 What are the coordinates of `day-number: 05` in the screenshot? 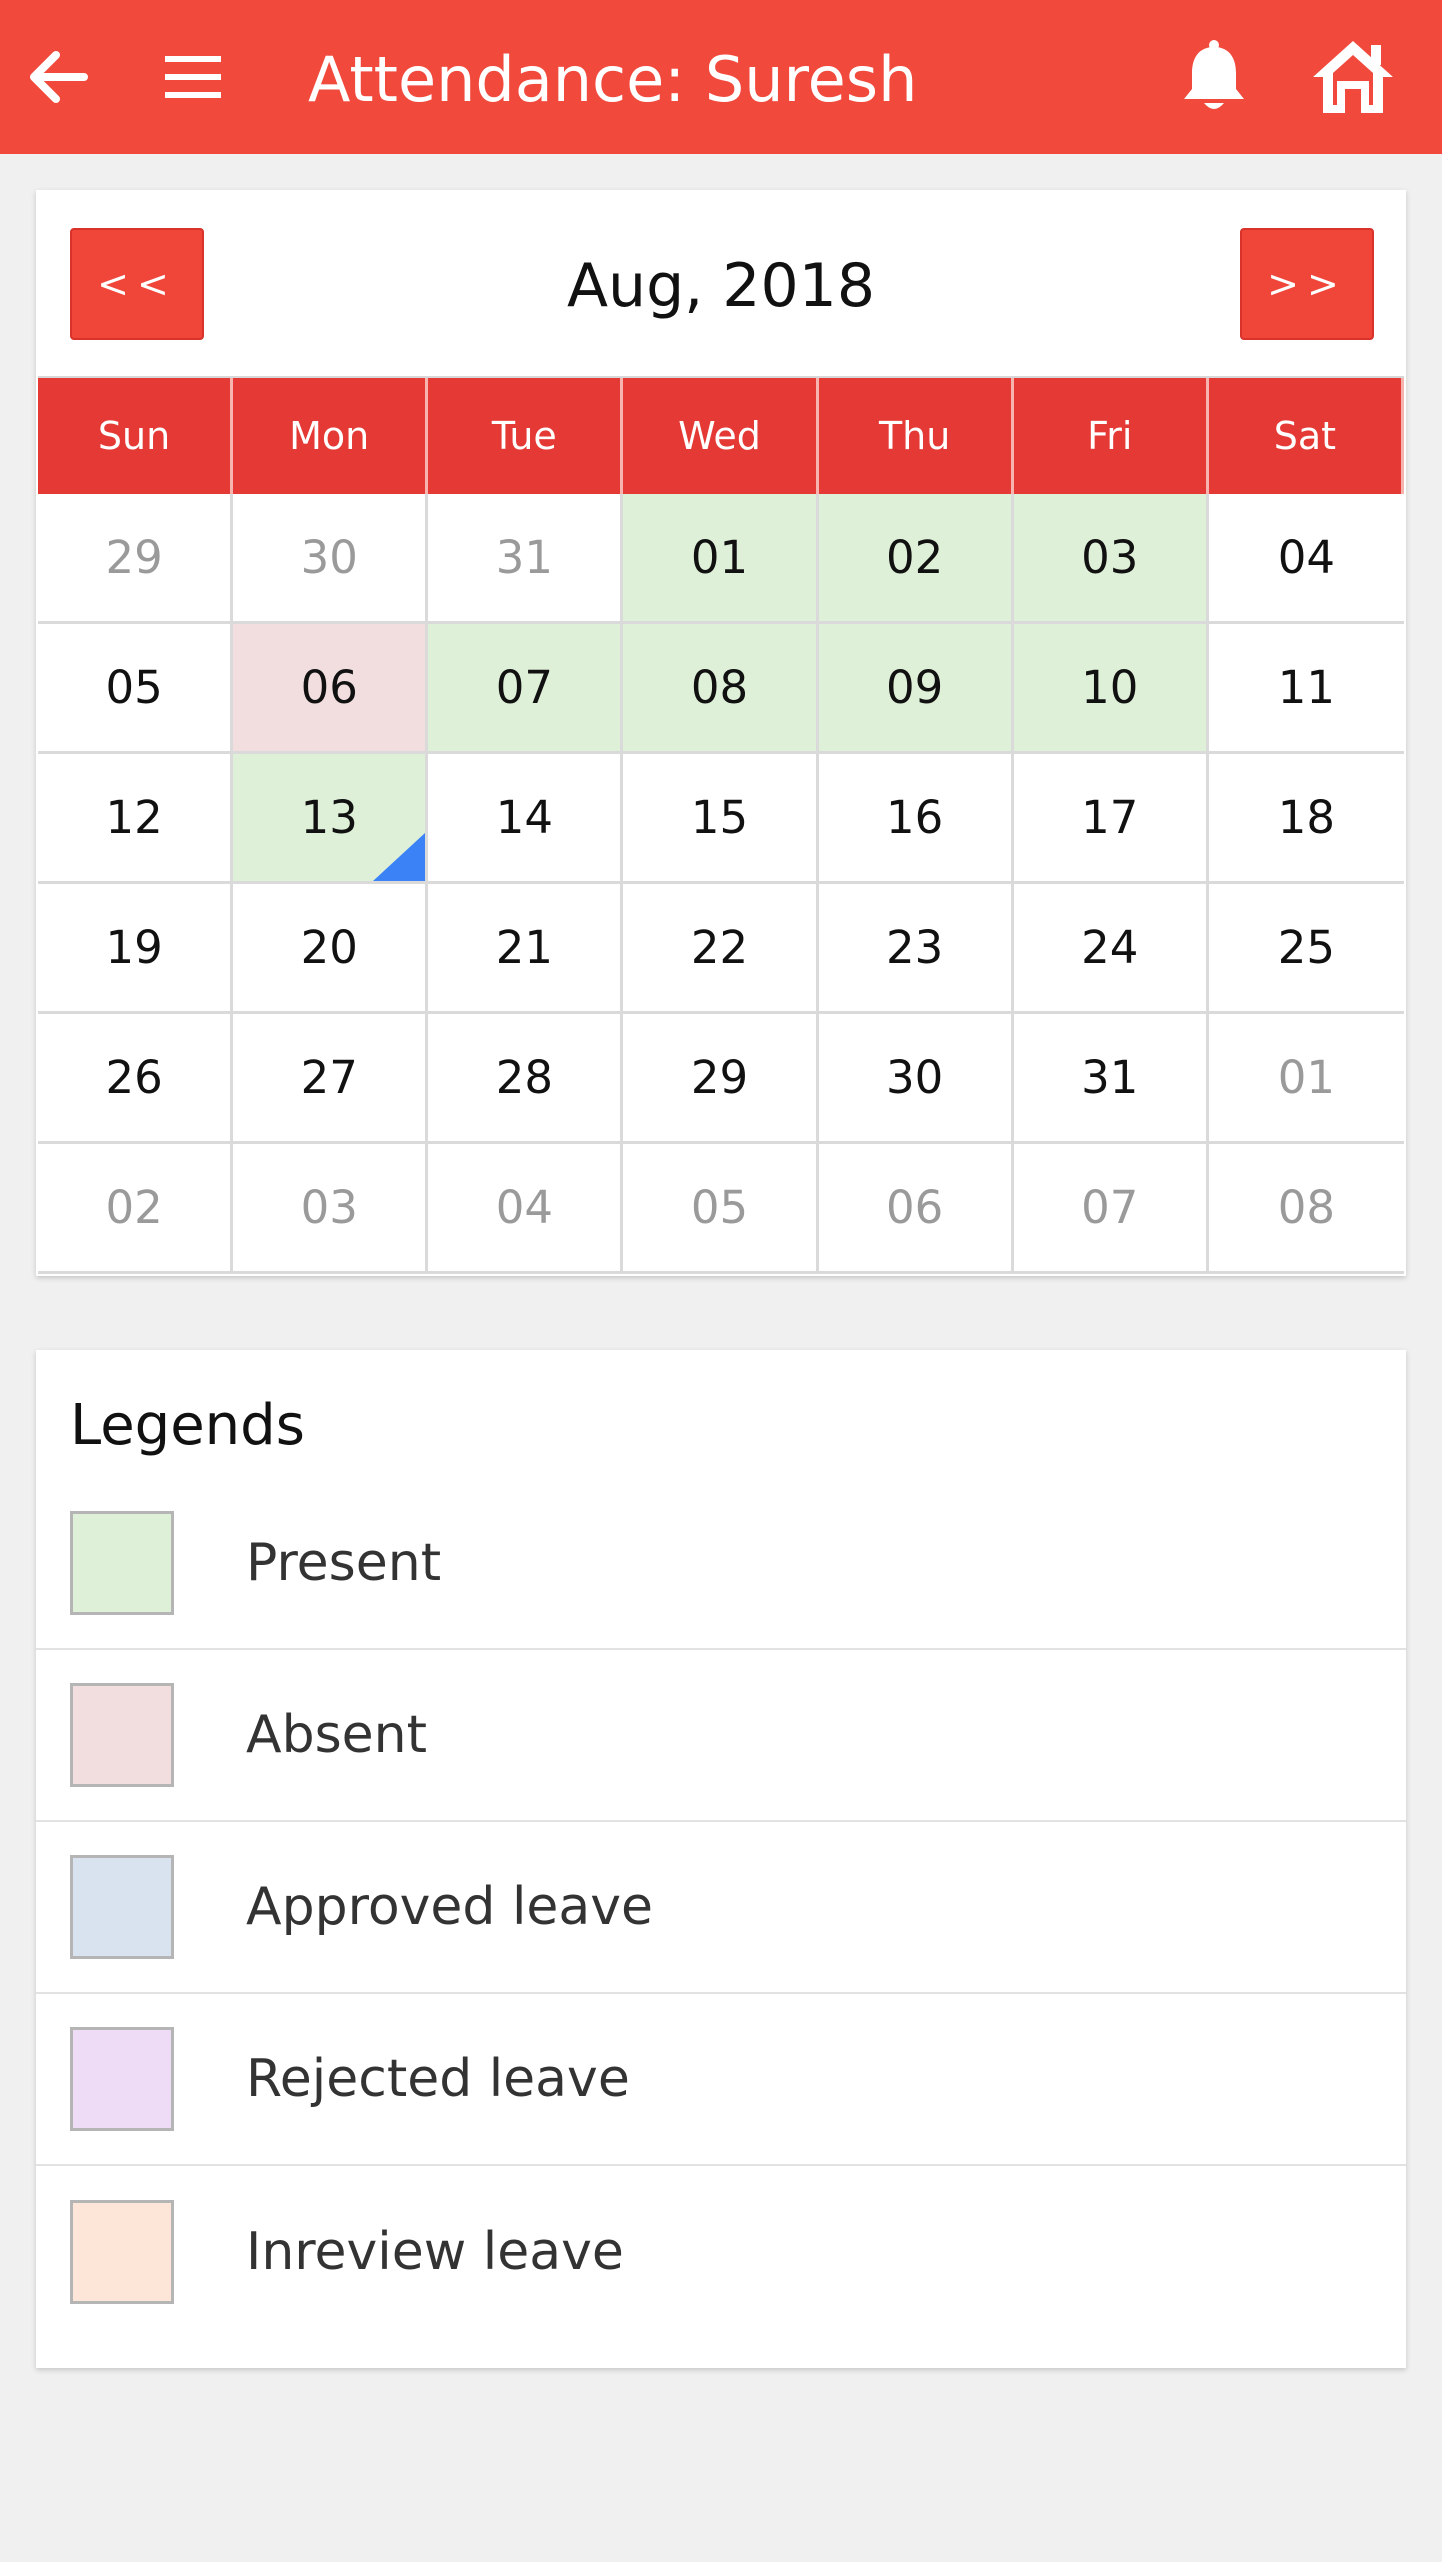 It's located at (719, 1207).